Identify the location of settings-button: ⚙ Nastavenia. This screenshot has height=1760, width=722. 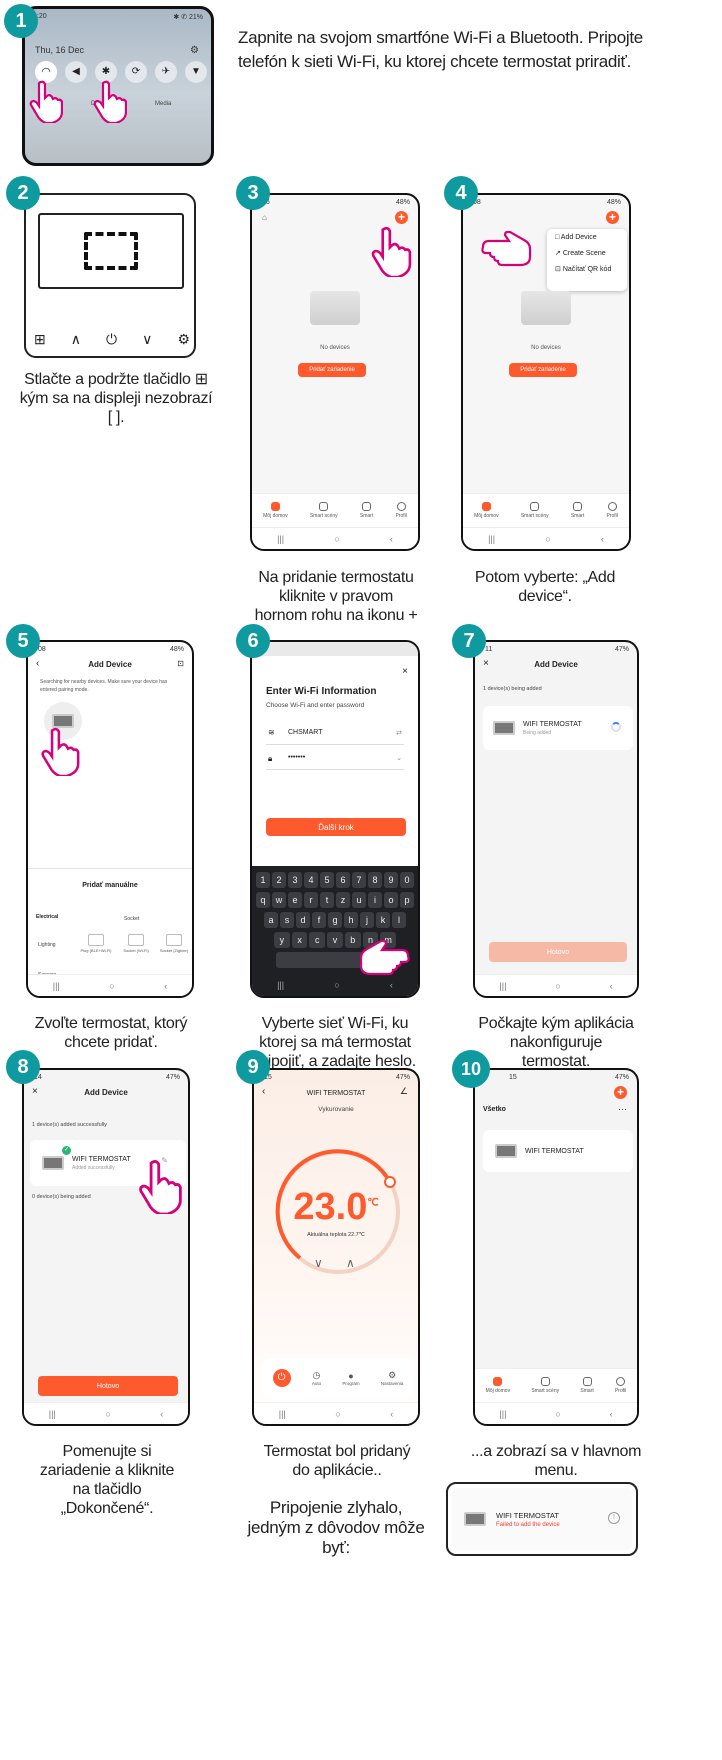
(392, 1378).